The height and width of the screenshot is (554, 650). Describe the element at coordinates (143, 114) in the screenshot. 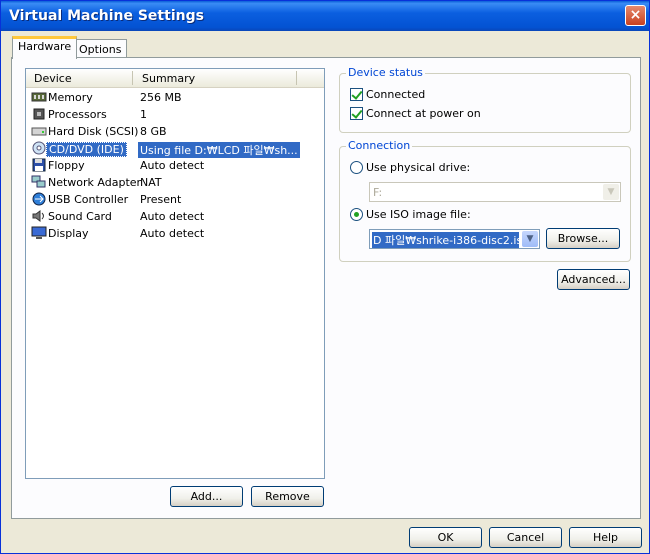

I see `device-summary: 1` at that location.